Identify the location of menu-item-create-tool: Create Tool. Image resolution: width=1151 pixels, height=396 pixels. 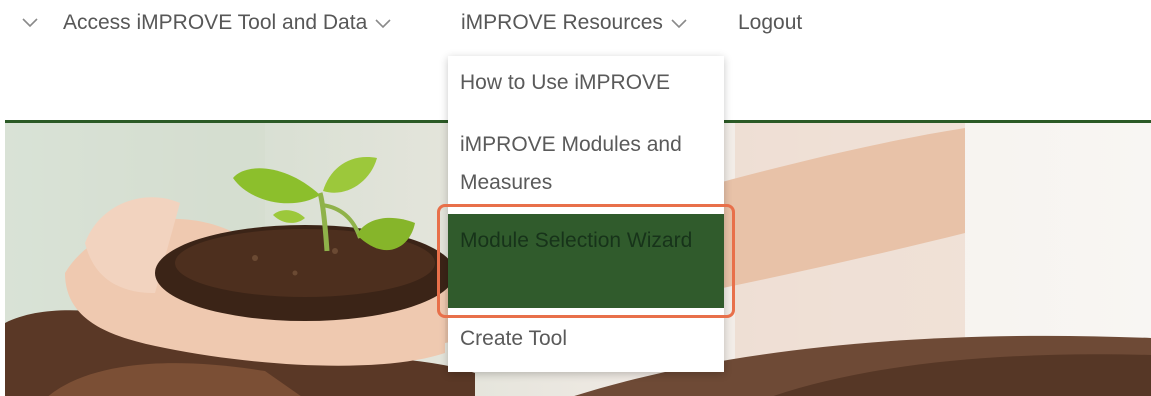
(586, 342).